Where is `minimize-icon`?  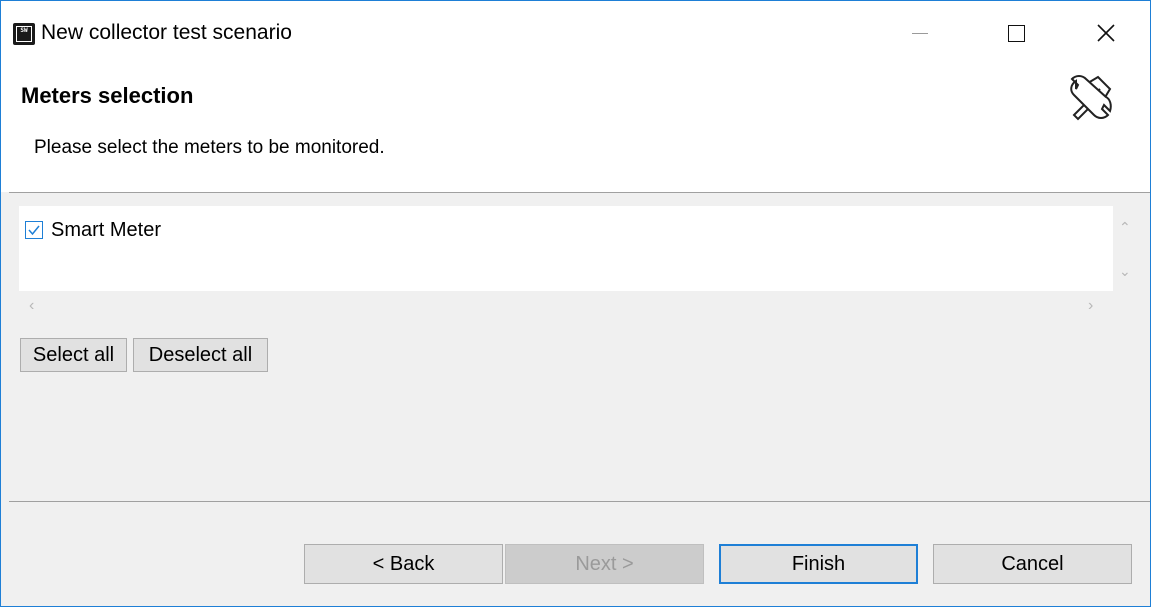
minimize-icon is located at coordinates (920, 33).